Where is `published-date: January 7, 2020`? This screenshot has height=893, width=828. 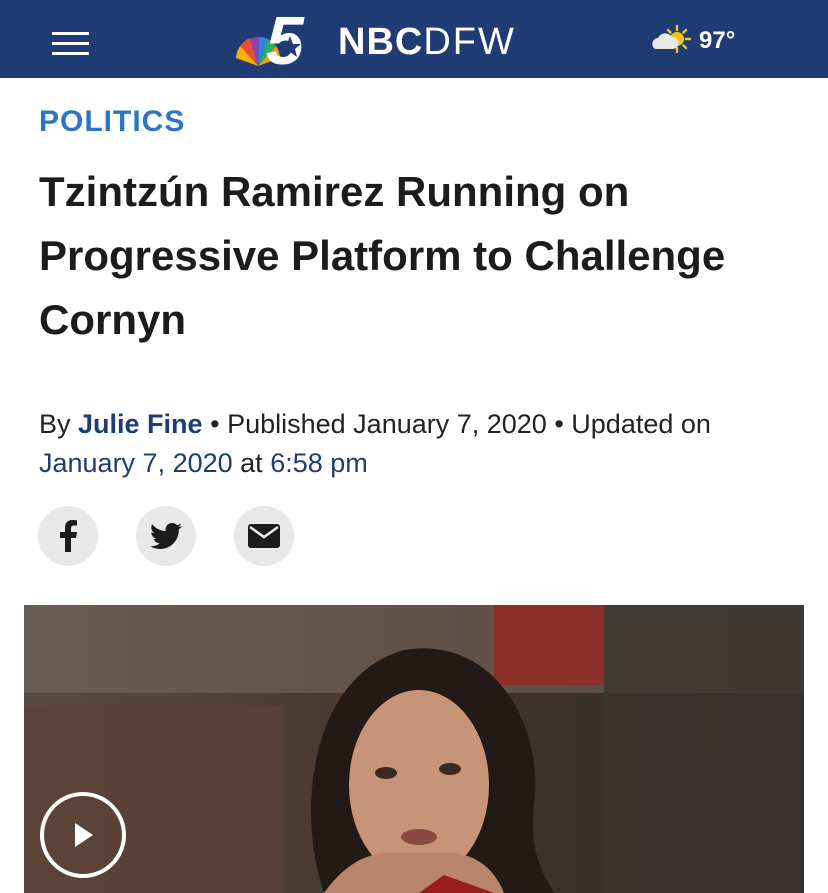 published-date: January 7, 2020 is located at coordinates (450, 424).